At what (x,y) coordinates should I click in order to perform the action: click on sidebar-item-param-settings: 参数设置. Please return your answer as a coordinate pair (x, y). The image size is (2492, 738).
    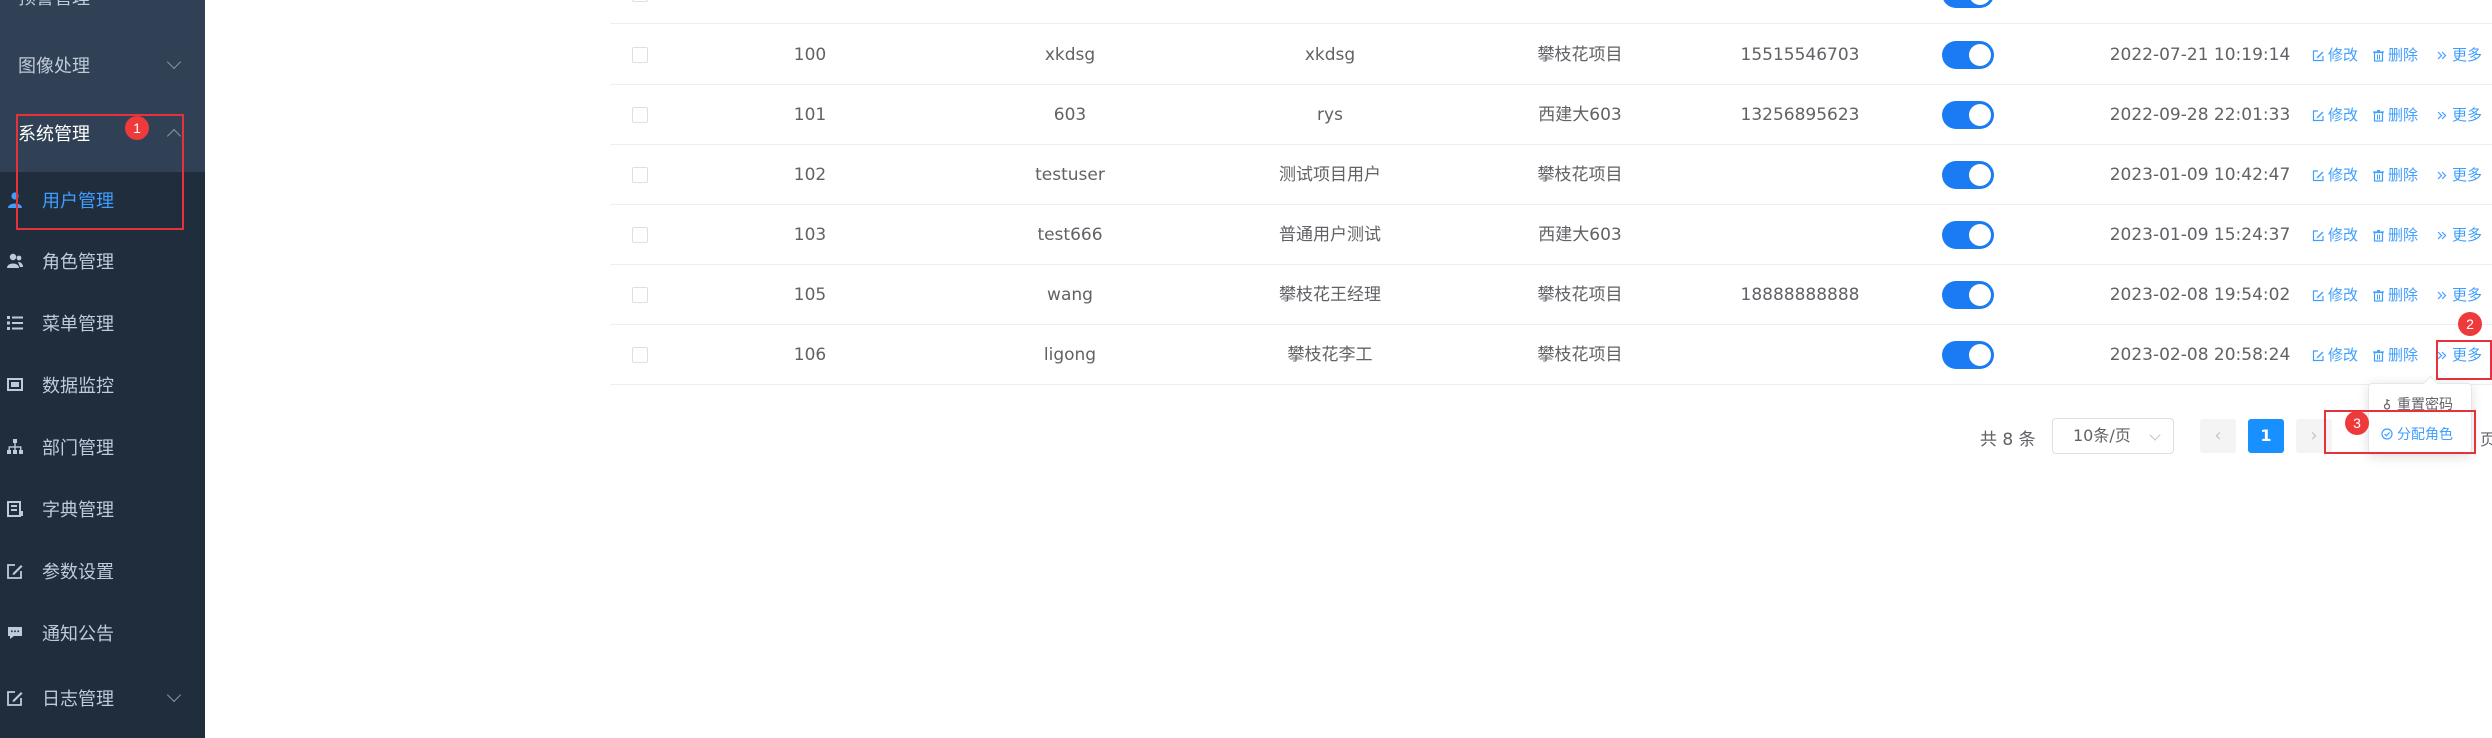
    Looking at the image, I should click on (102, 571).